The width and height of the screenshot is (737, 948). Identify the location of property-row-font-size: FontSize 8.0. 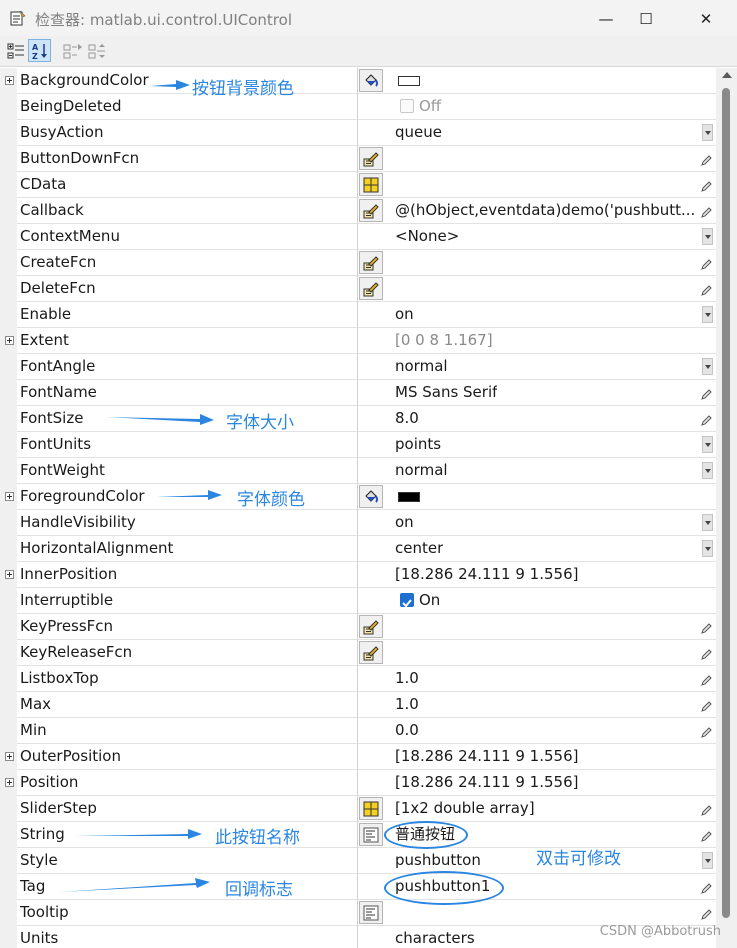
(358, 419).